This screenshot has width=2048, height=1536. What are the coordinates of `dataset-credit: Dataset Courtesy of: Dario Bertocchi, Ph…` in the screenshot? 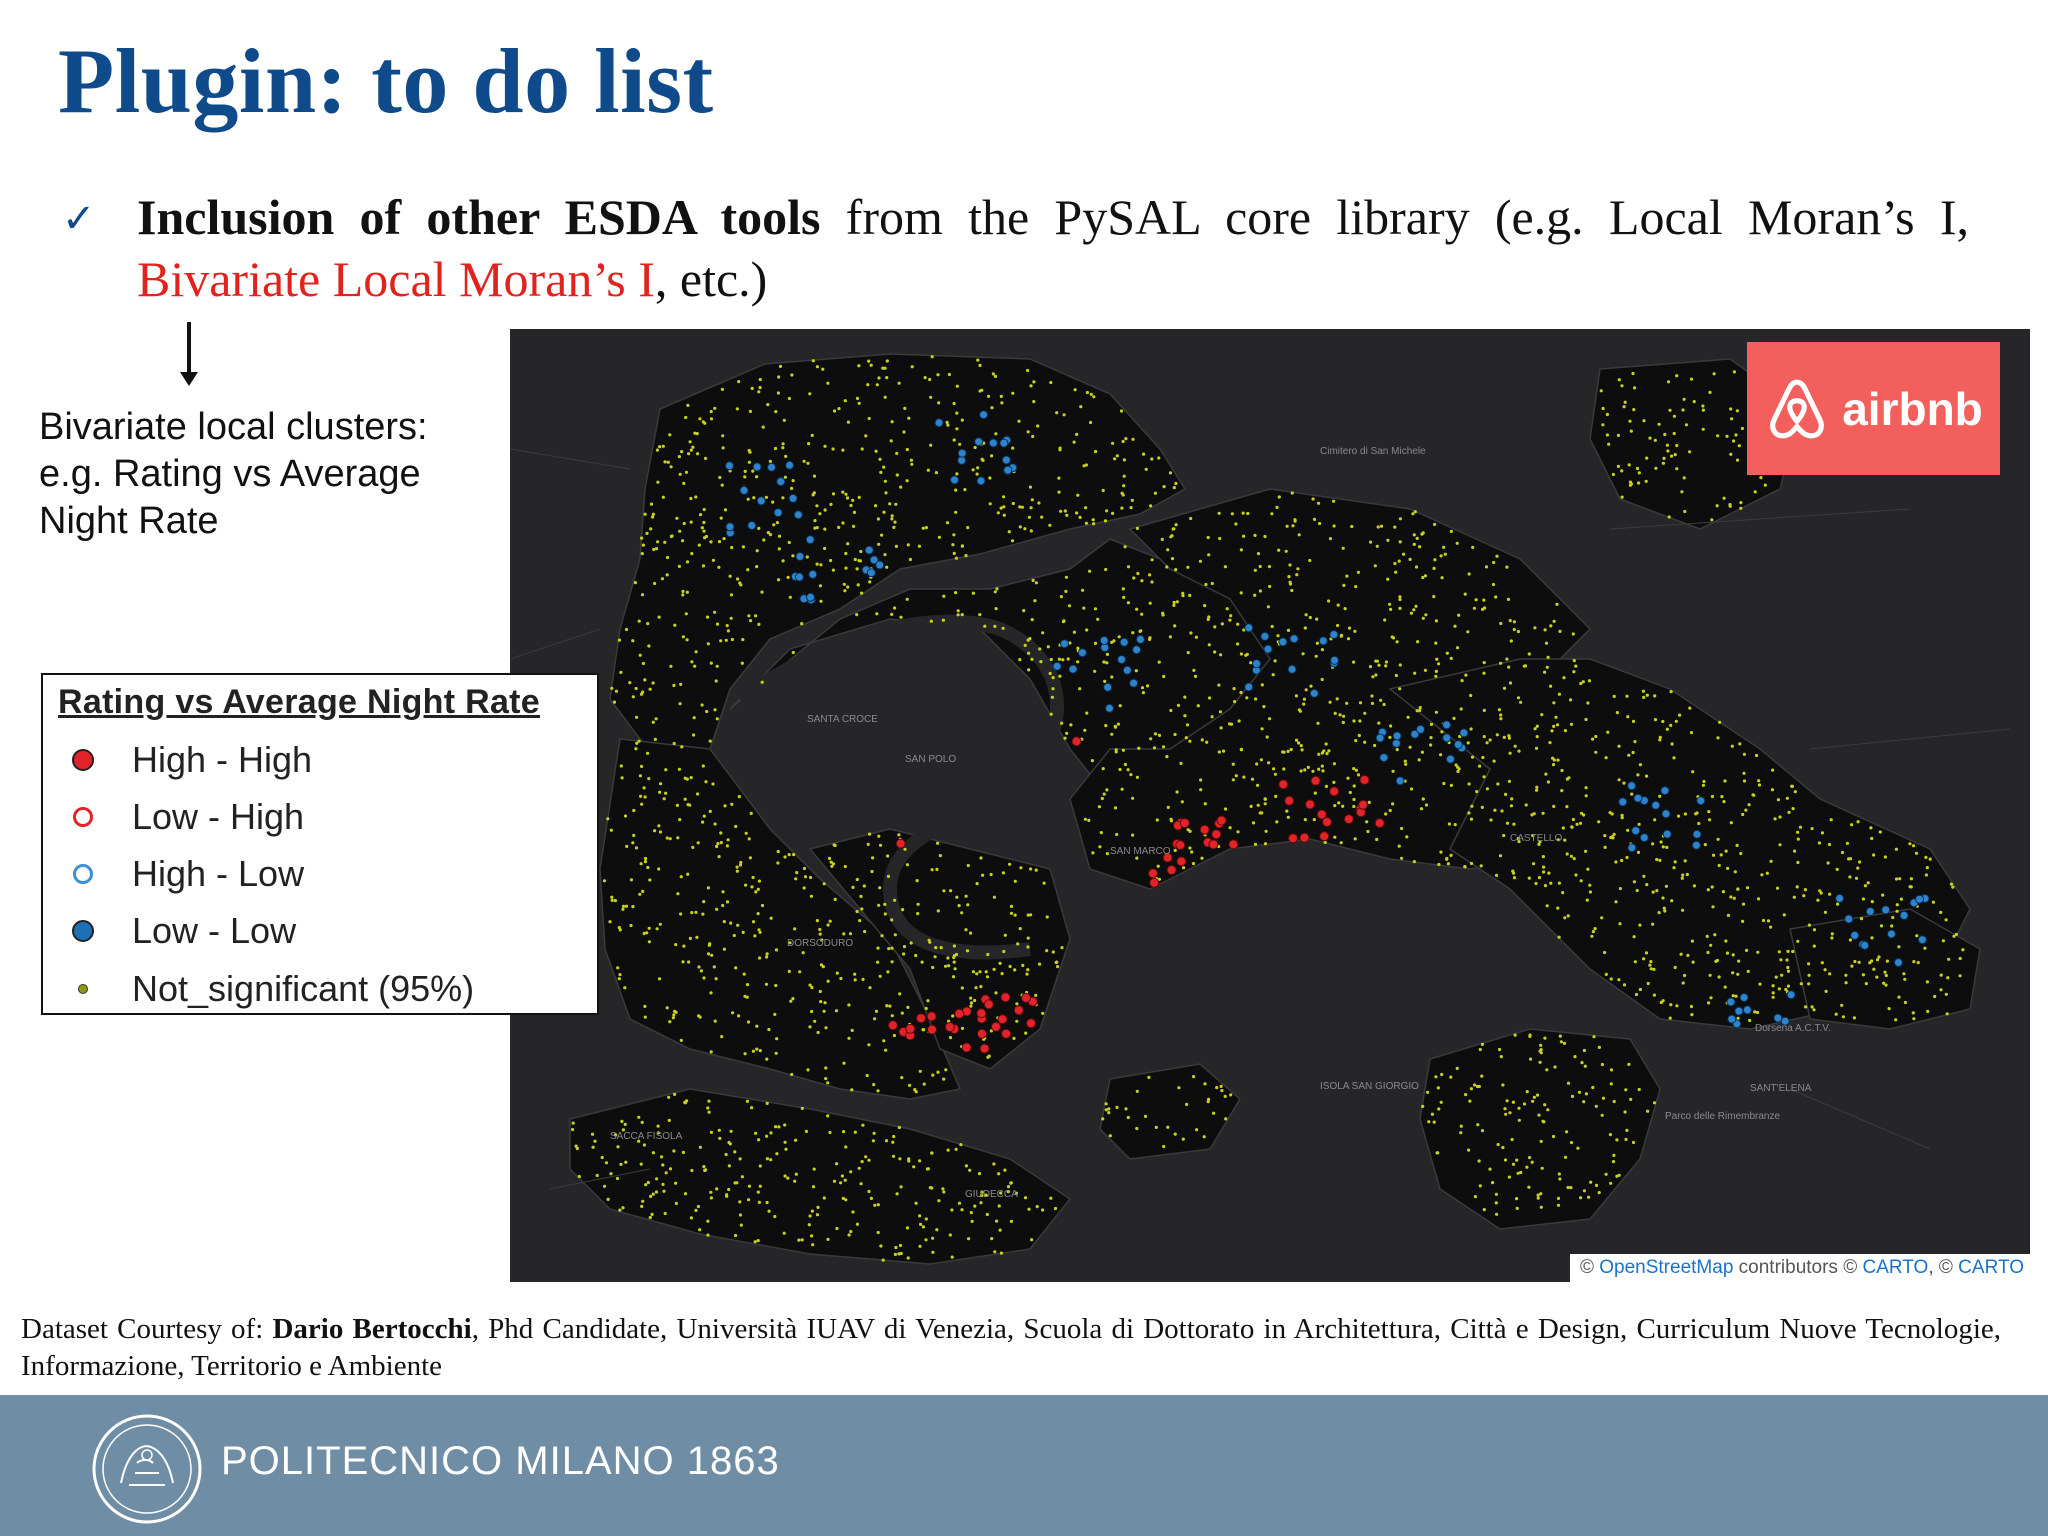 It's located at (1011, 1348).